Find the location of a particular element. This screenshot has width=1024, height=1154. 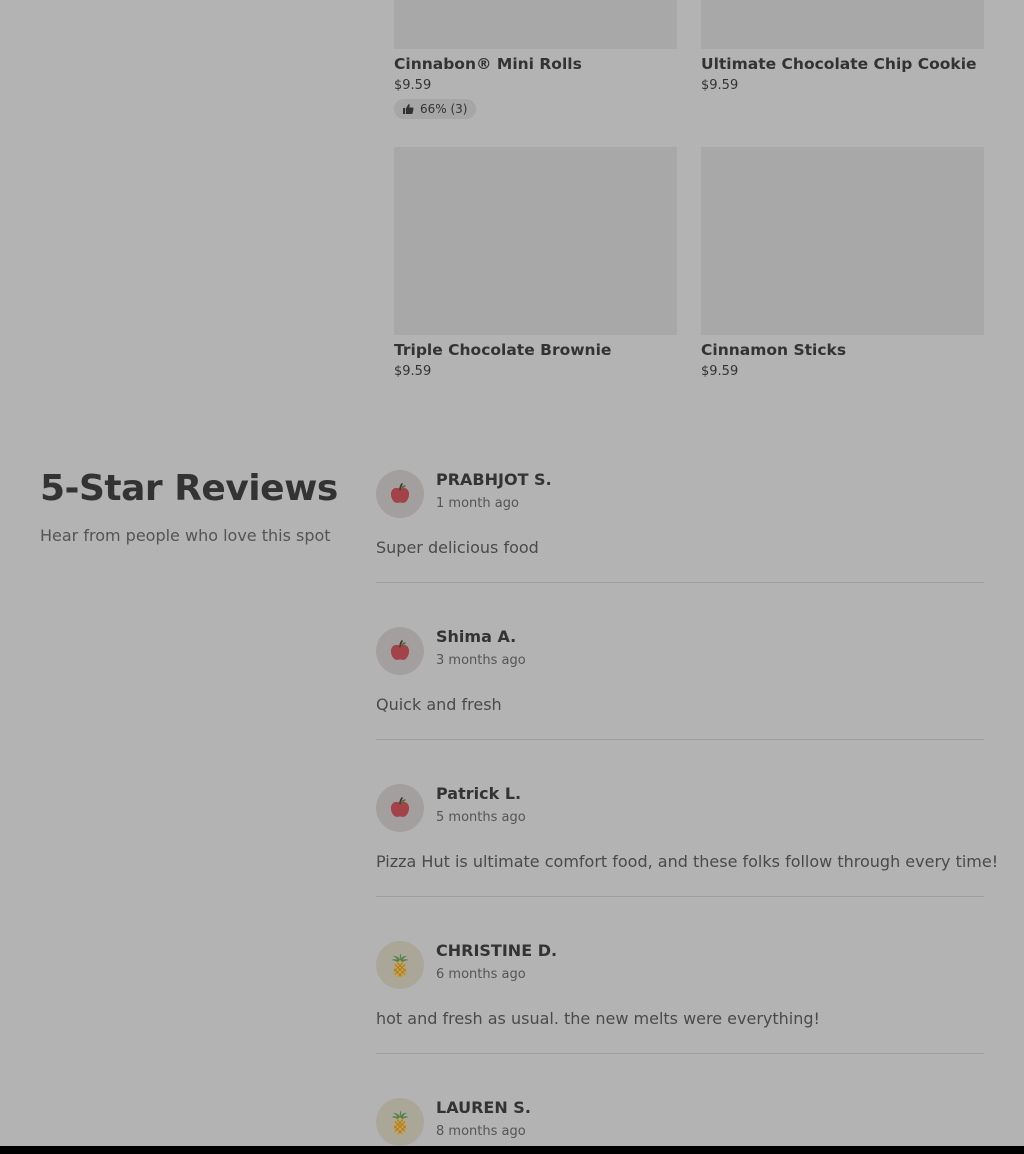

menu-item-card: Ultimate Chocolate Chip Cookie $9.59 is located at coordinates (842, 46).